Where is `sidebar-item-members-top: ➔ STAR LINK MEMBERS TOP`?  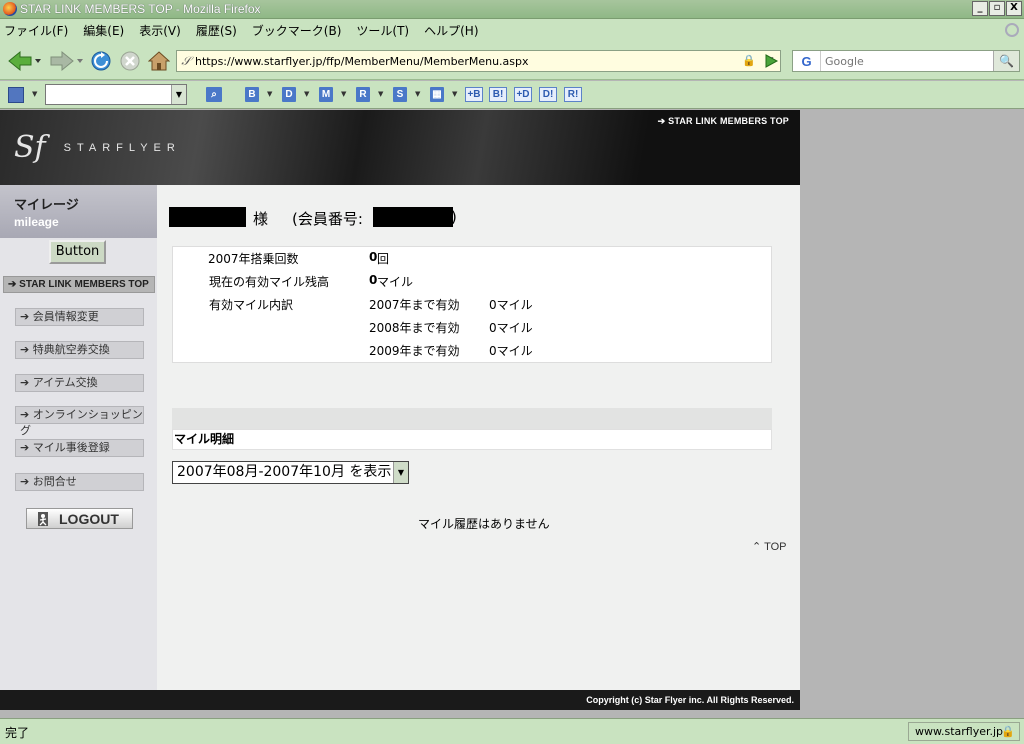 sidebar-item-members-top: ➔ STAR LINK MEMBERS TOP is located at coordinates (79, 284).